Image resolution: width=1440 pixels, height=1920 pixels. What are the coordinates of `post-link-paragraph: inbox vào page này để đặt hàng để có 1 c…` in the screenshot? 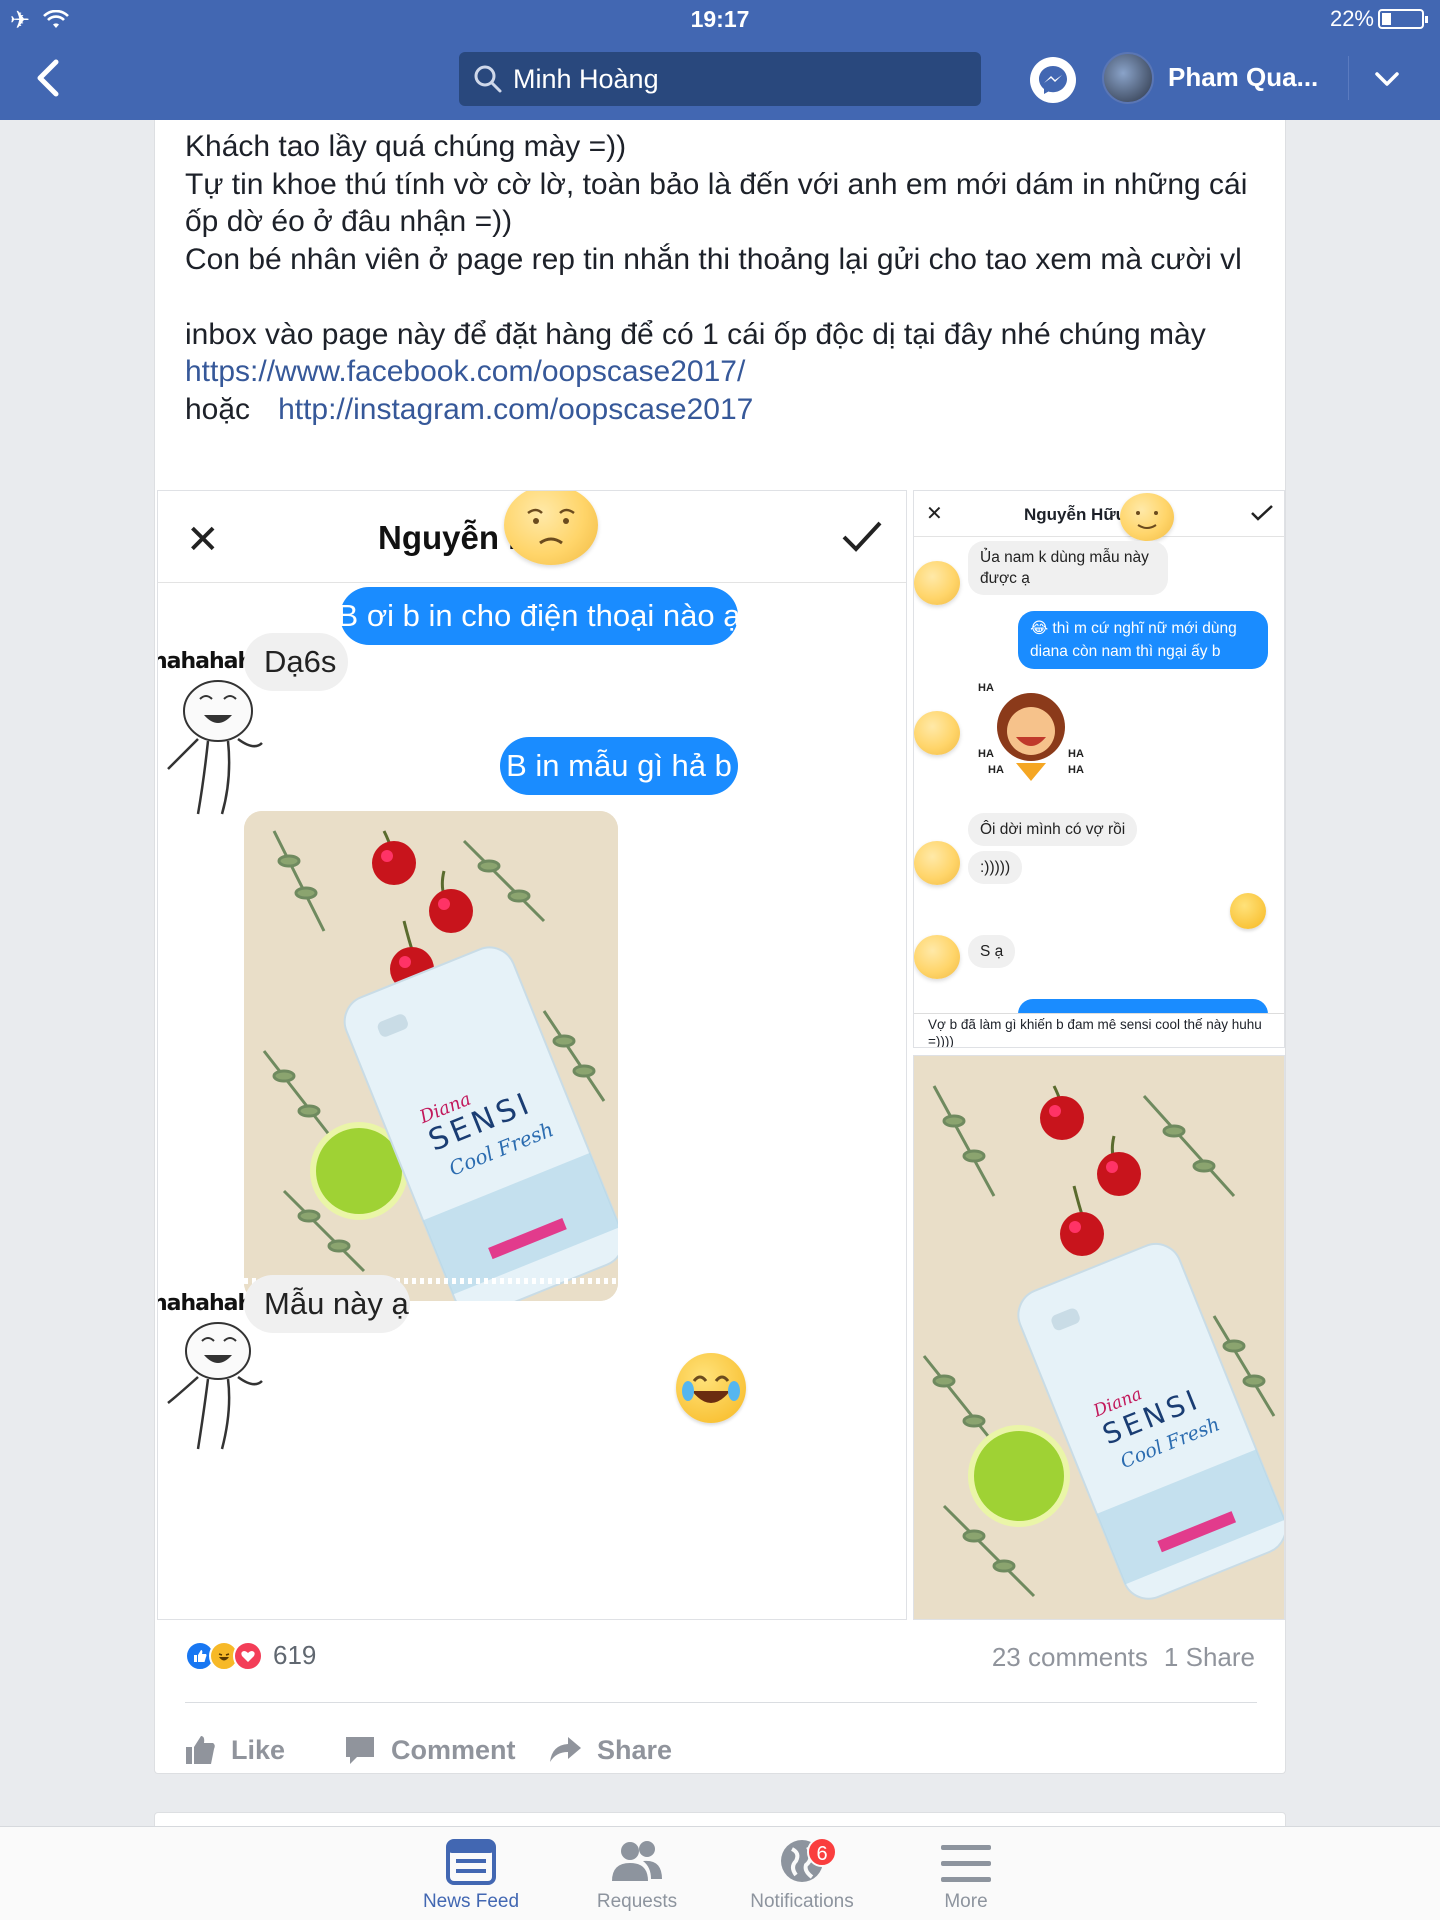 It's located at (725, 372).